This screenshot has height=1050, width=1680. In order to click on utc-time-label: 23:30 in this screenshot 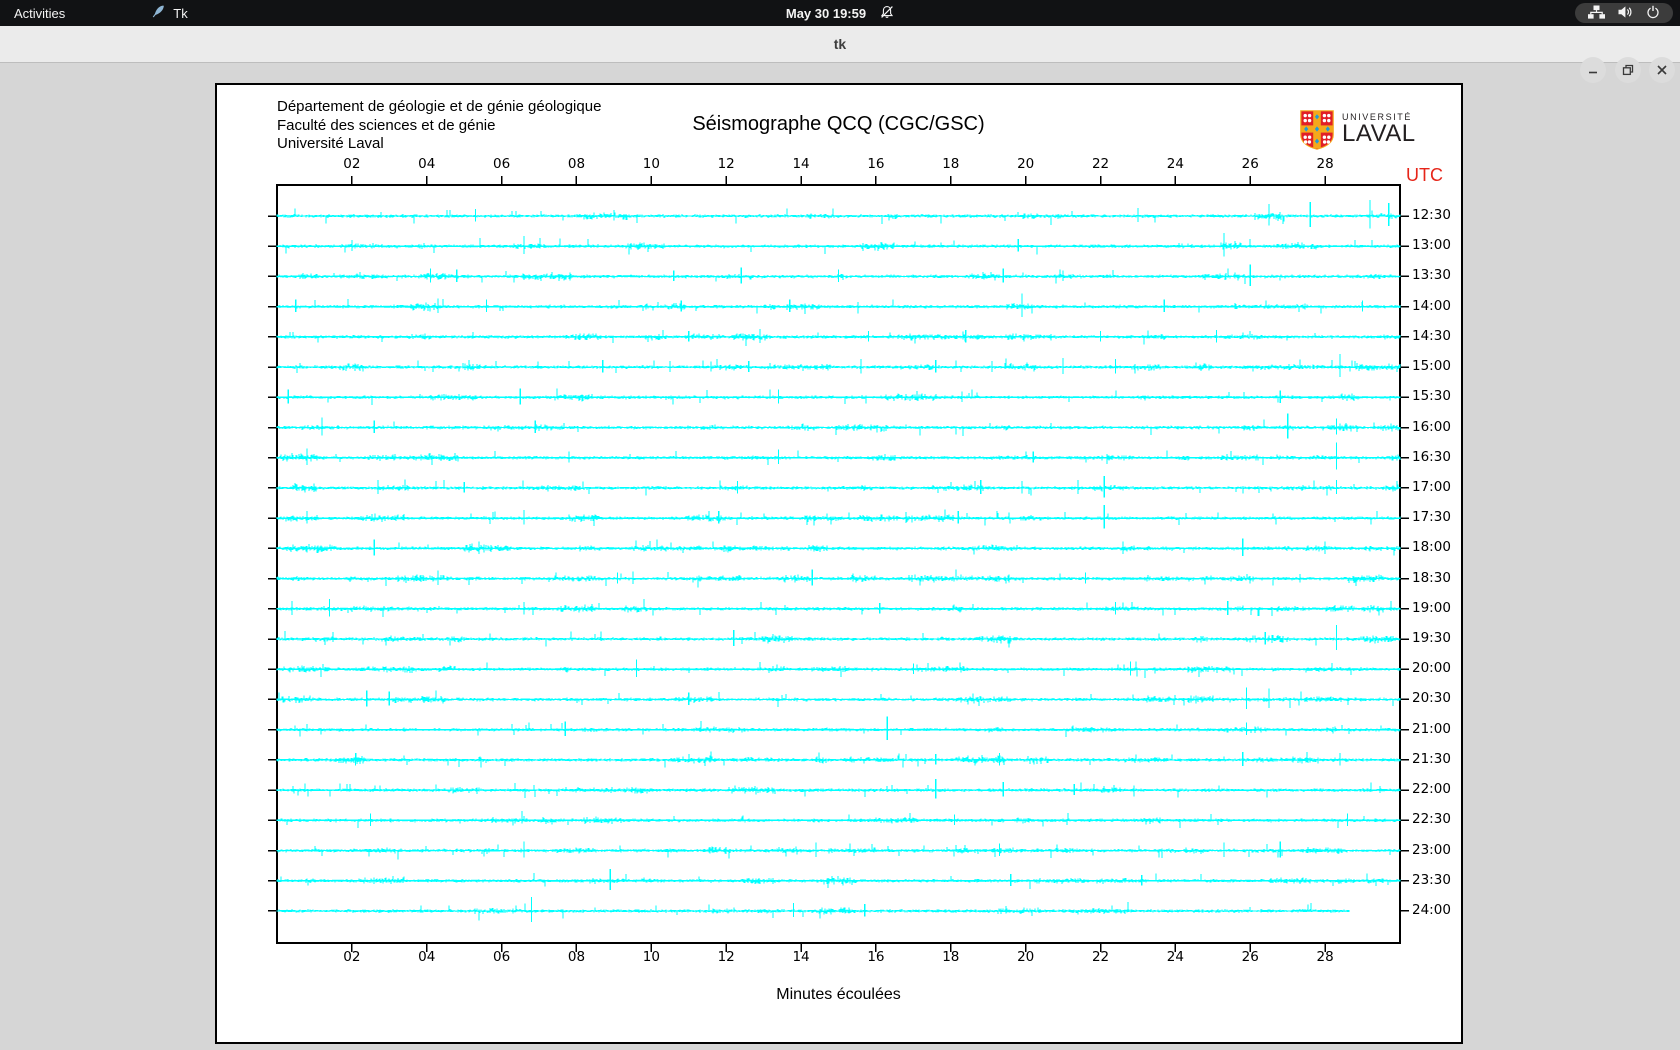, I will do `click(1431, 879)`.